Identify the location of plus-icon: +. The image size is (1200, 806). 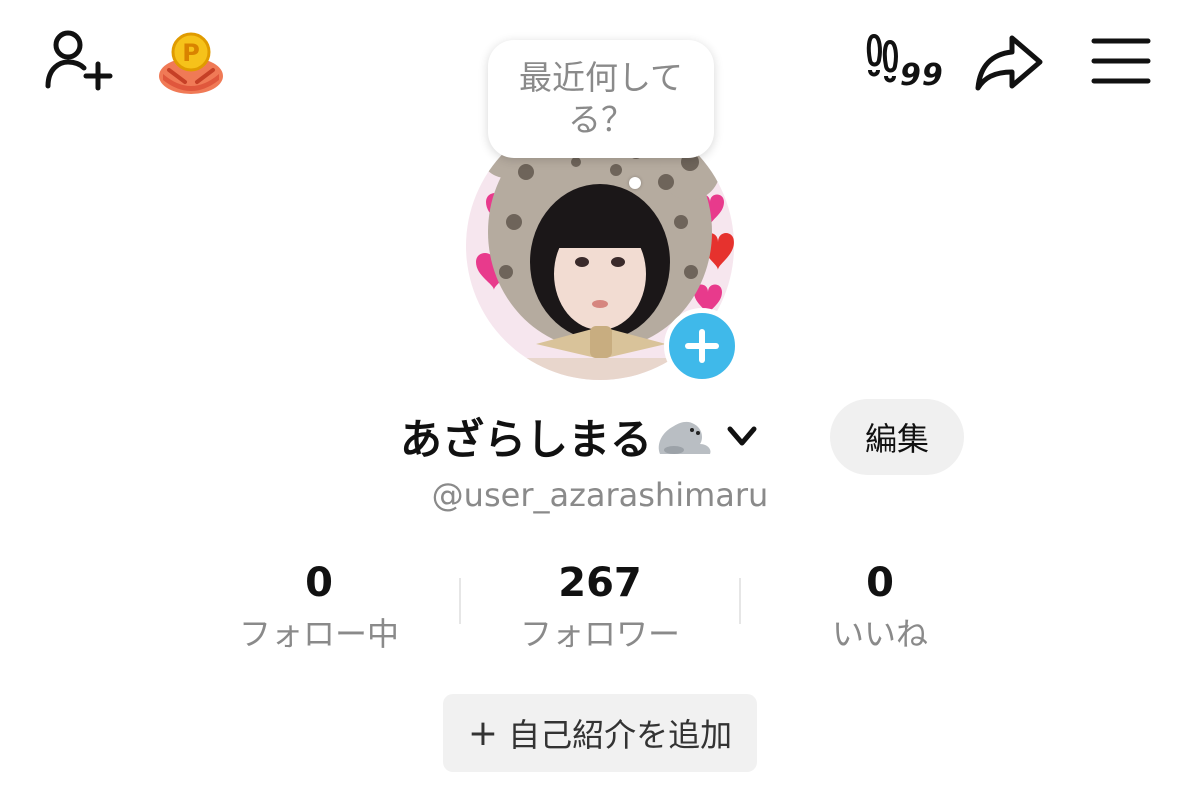
(483, 733).